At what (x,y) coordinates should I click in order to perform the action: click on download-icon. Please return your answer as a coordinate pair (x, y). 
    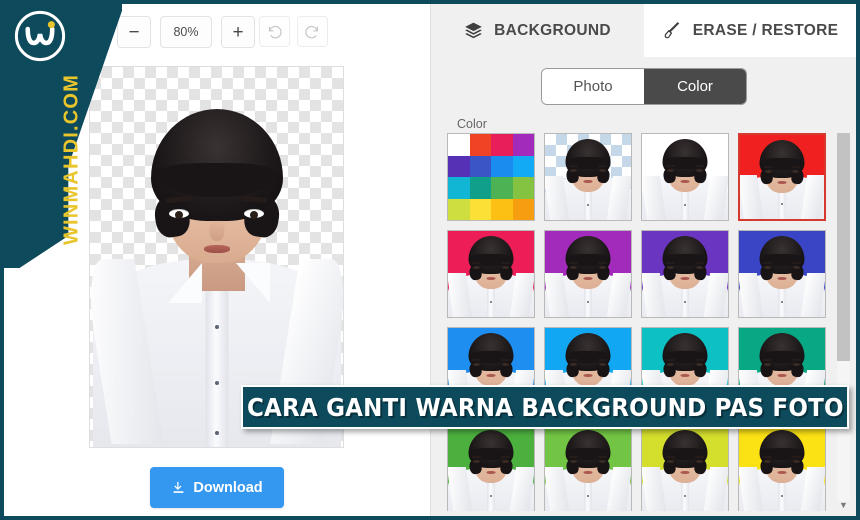
    Looking at the image, I should click on (178, 487).